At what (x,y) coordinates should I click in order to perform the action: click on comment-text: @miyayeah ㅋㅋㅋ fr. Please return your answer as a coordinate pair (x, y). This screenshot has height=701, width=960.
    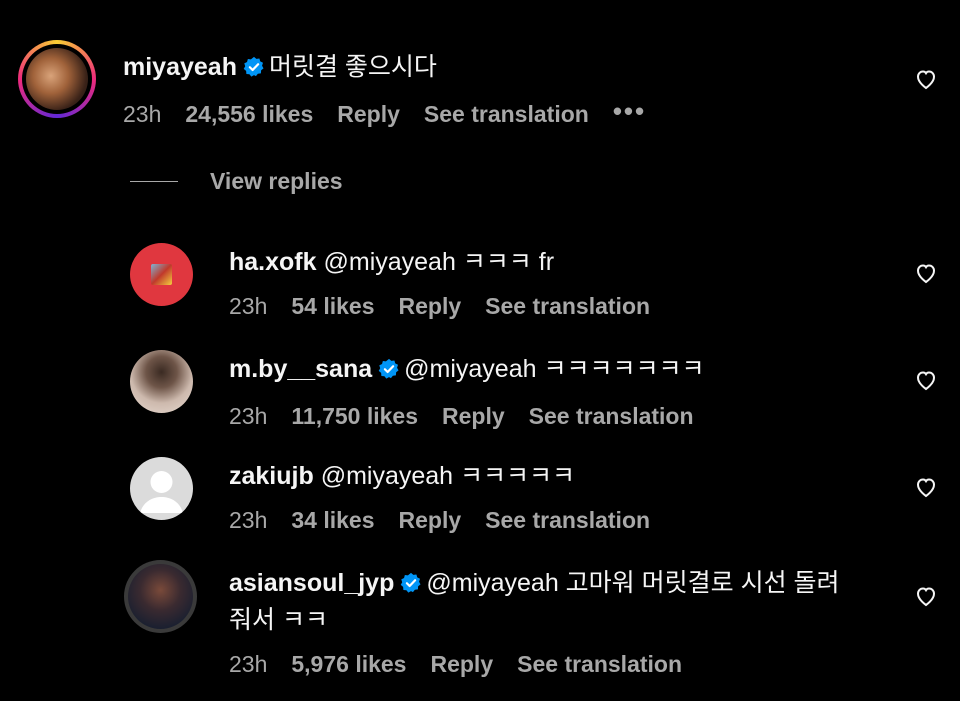
    Looking at the image, I should click on (439, 262).